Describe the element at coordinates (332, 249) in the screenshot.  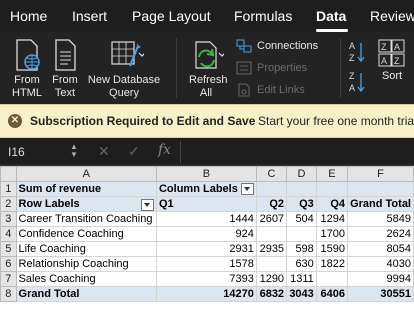
I see `cell: 1590` at that location.